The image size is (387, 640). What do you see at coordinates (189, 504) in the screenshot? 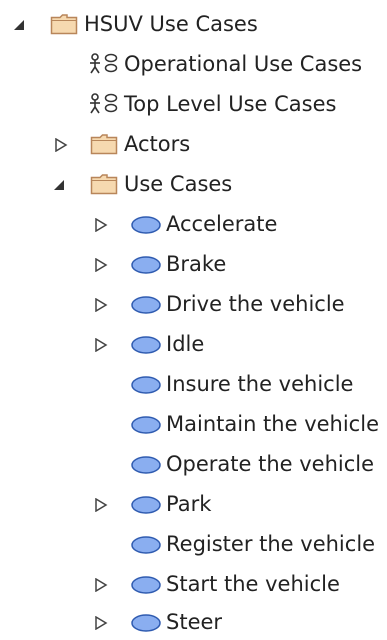
I see `tree-node-label: Park` at bounding box center [189, 504].